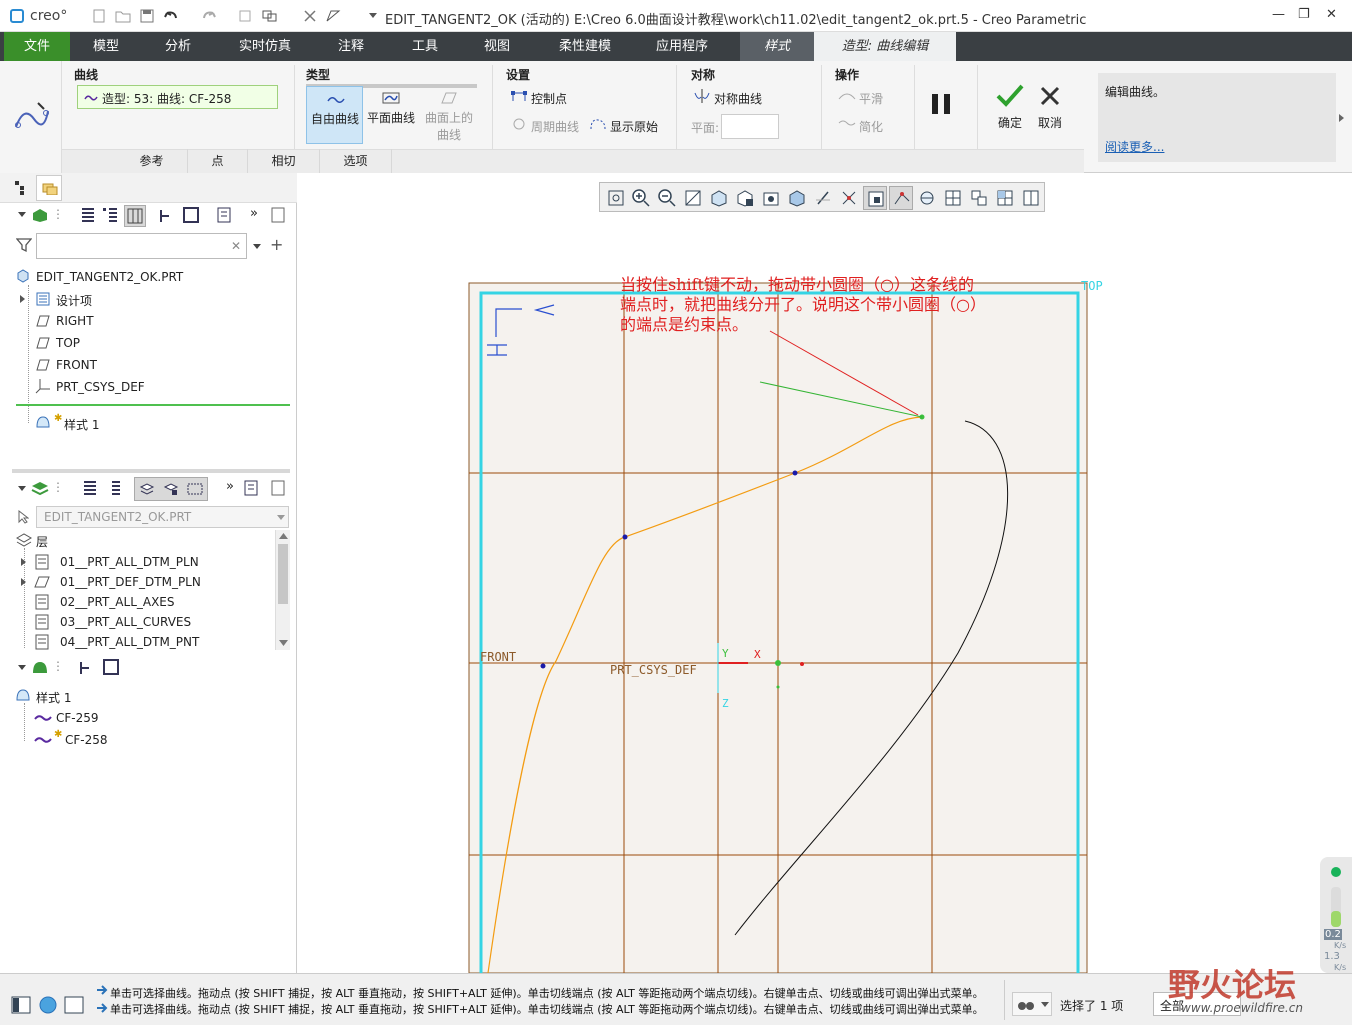  What do you see at coordinates (351, 46) in the screenshot?
I see `menu-annotate: 注释` at bounding box center [351, 46].